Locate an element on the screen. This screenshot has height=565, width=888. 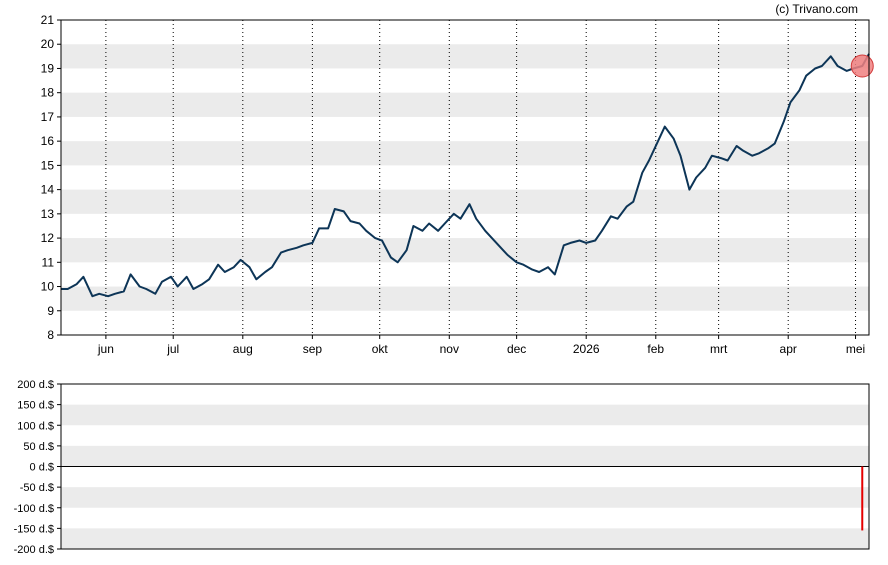
price-y-tick-label: 18 is located at coordinates (48, 93).